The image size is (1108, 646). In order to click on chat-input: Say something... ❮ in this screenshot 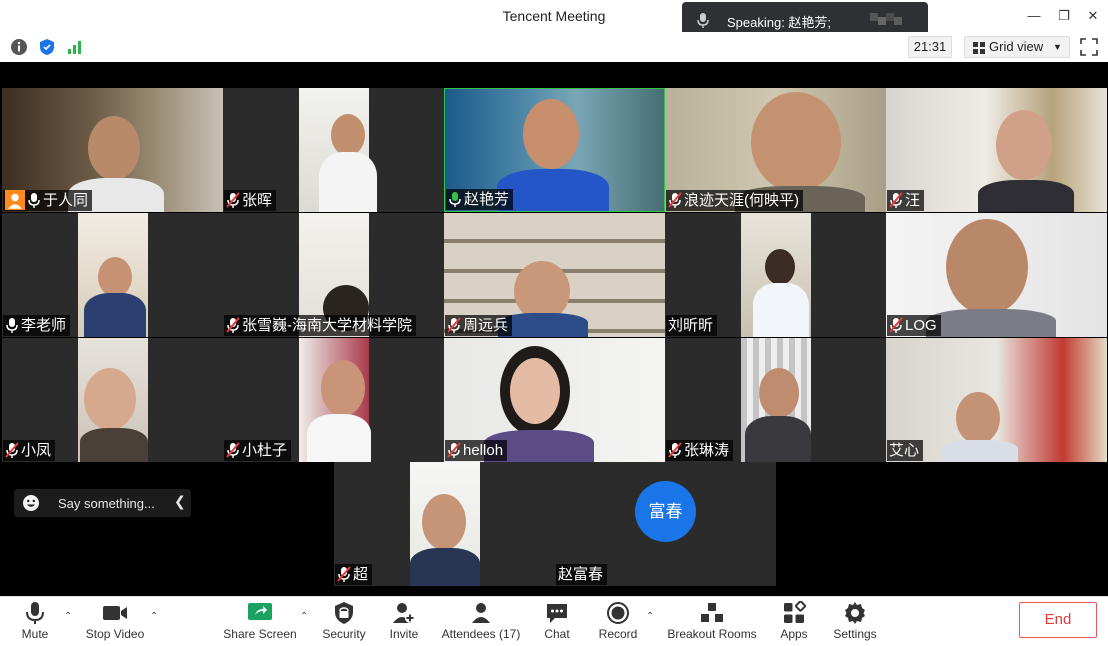, I will do `click(102, 503)`.